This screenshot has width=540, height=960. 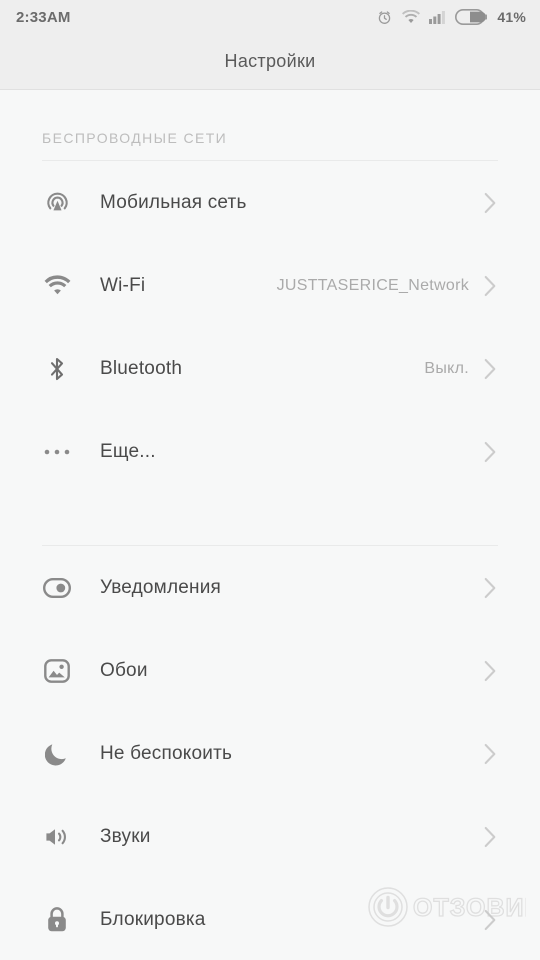 What do you see at coordinates (57, 920) in the screenshot?
I see `lock-icon` at bounding box center [57, 920].